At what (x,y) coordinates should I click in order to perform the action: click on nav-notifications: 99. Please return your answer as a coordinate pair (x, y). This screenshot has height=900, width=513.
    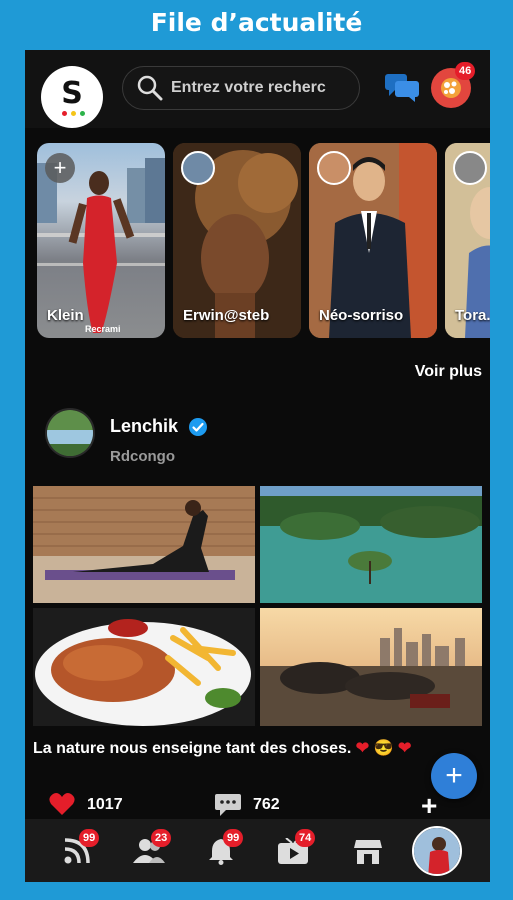
    Looking at the image, I should click on (221, 850).